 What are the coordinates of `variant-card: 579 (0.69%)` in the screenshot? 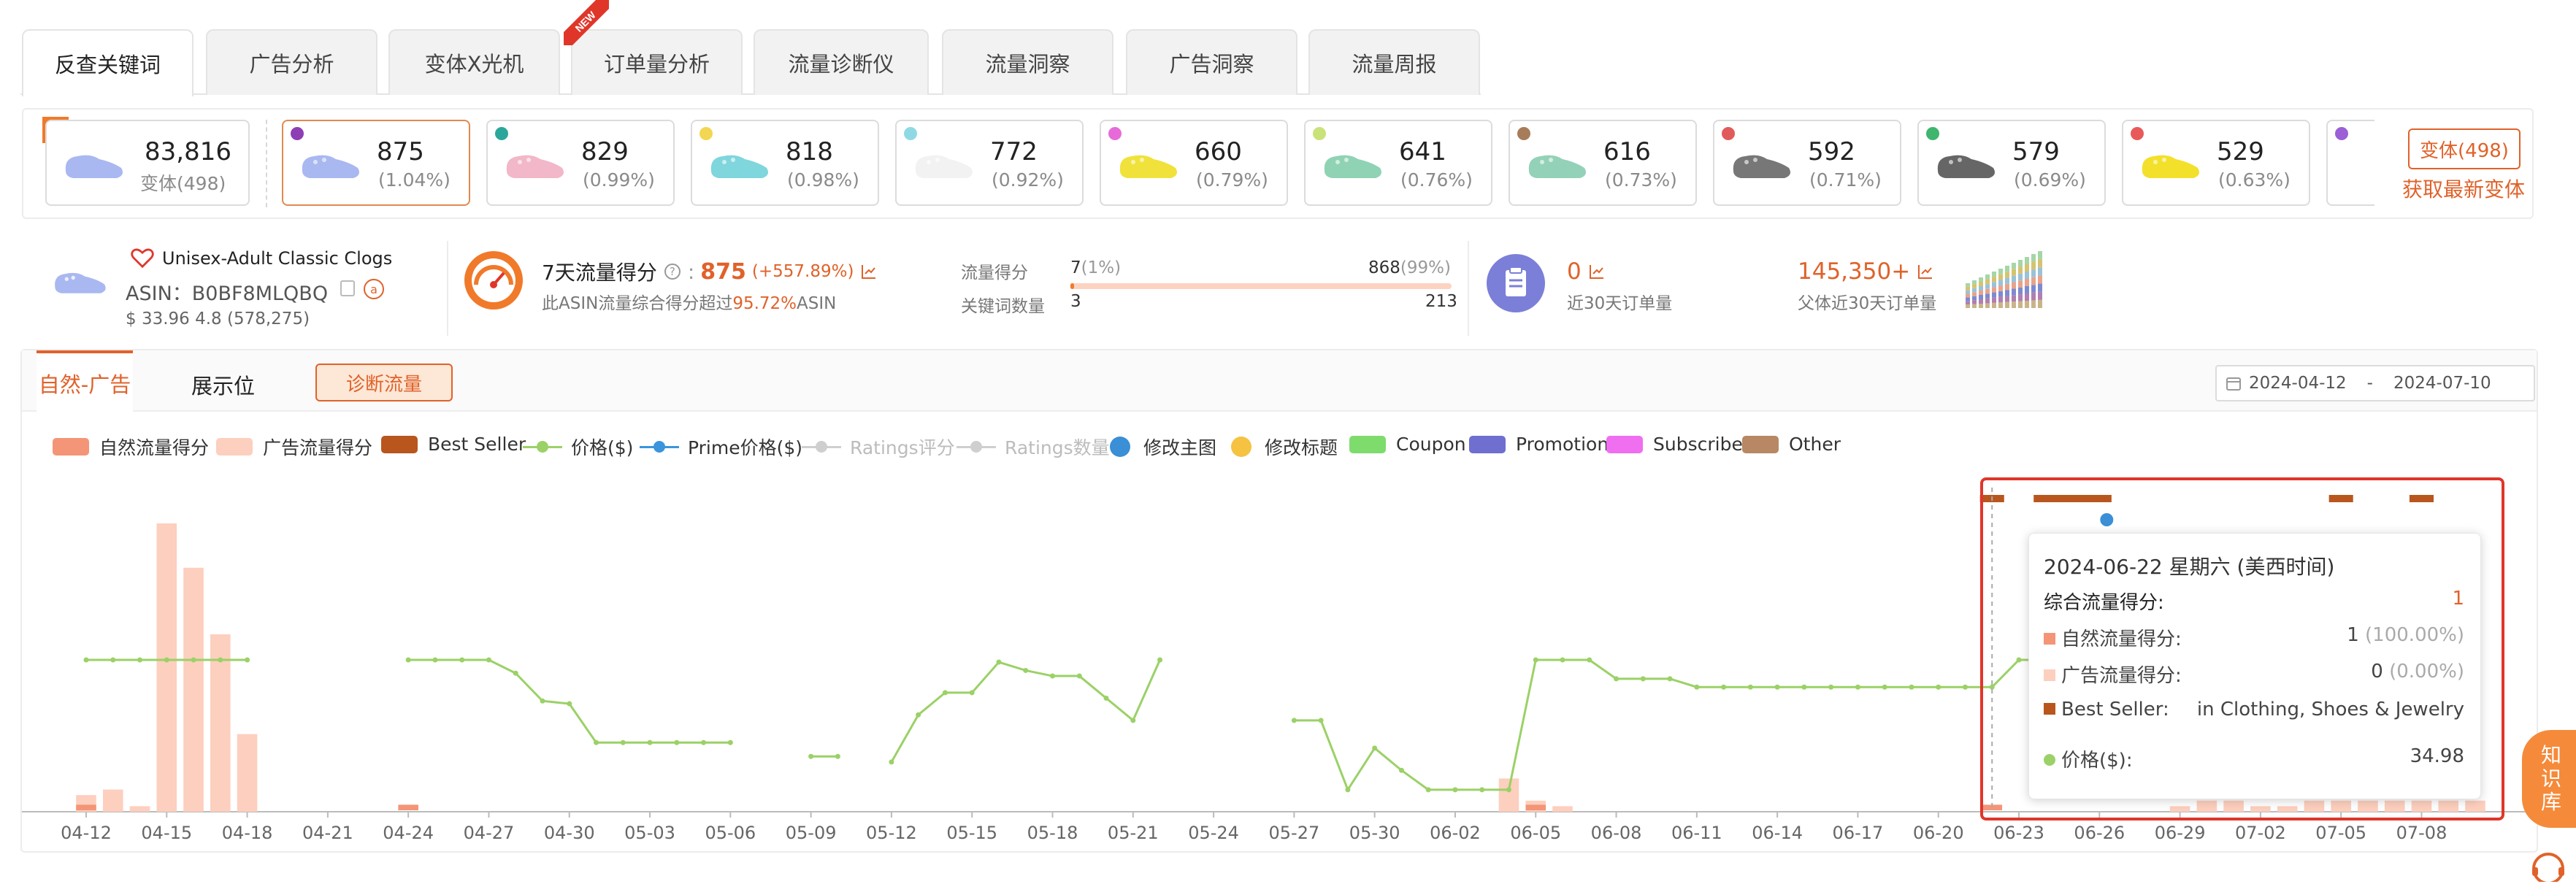 It's located at (2011, 163).